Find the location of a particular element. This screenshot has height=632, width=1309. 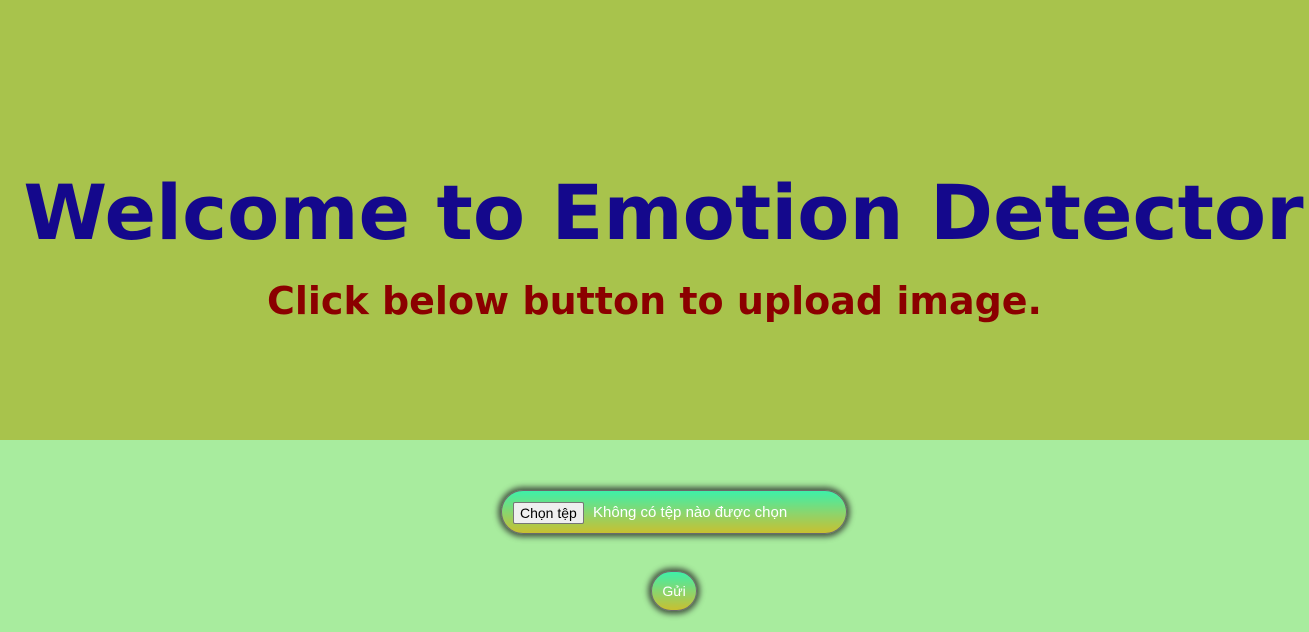

file-input: Chọn tệp Không có tệp nào được chọn is located at coordinates (674, 512).